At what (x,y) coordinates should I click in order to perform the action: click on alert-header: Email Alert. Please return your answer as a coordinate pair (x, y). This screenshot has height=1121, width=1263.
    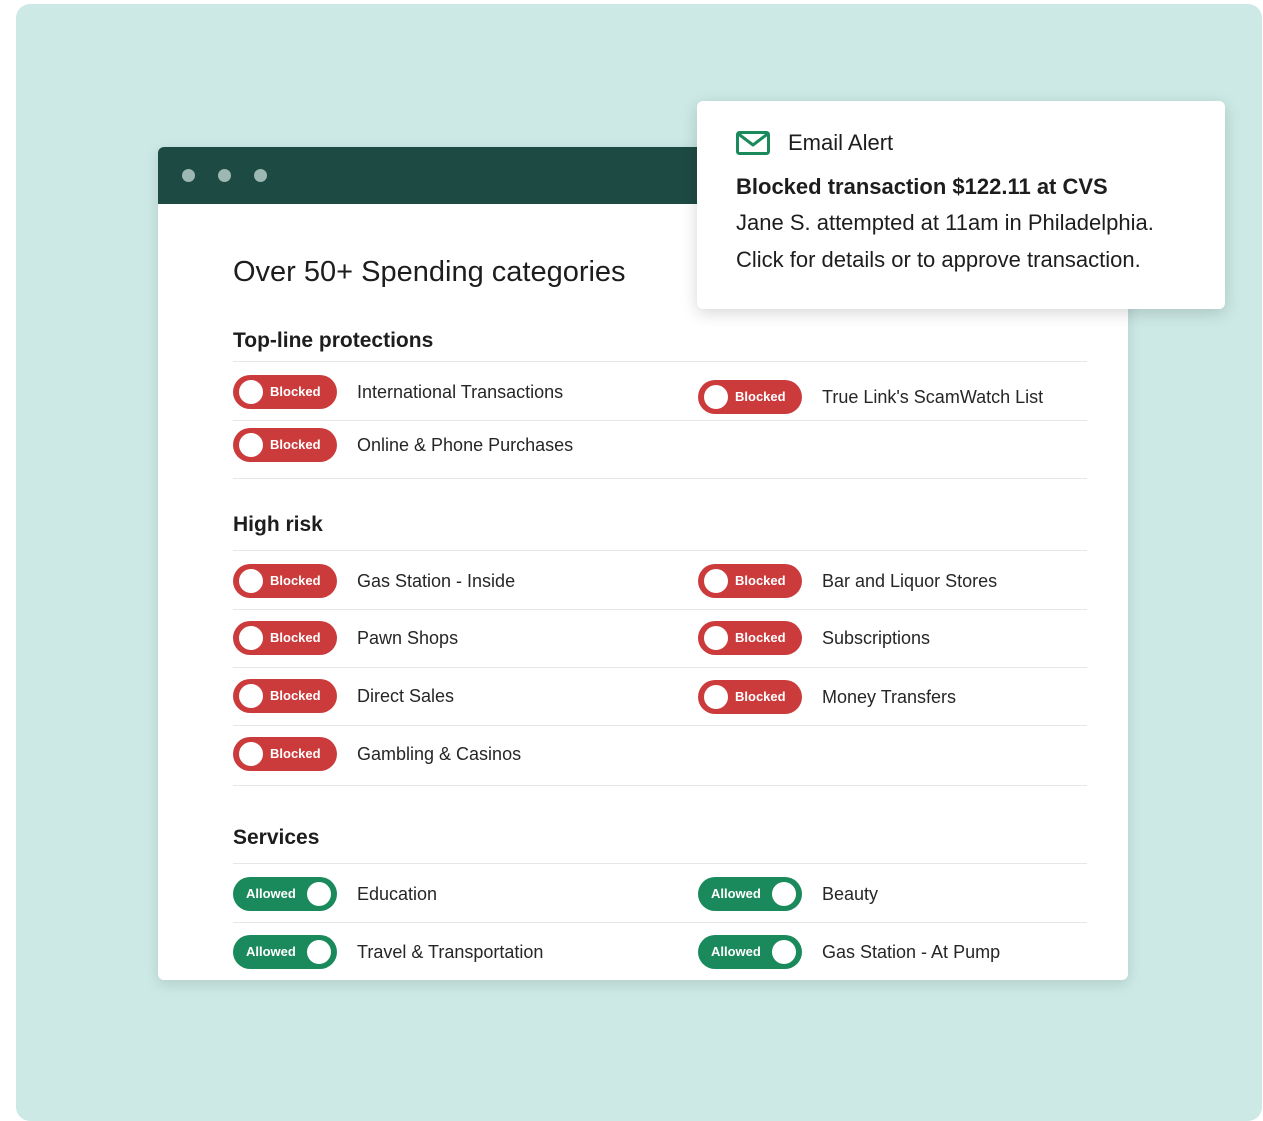
    Looking at the image, I should click on (814, 143).